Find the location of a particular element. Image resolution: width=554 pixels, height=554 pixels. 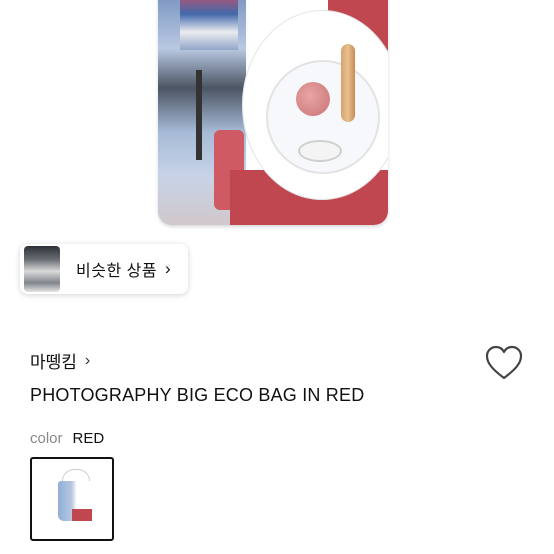

bag-print-spoon is located at coordinates (320, 151).